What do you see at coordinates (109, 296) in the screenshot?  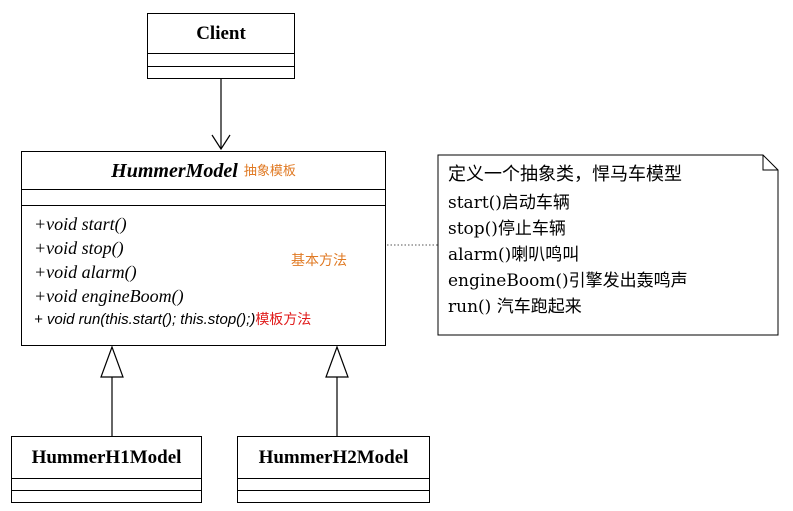 I see `method-engine-boom: +void engineBoom()` at bounding box center [109, 296].